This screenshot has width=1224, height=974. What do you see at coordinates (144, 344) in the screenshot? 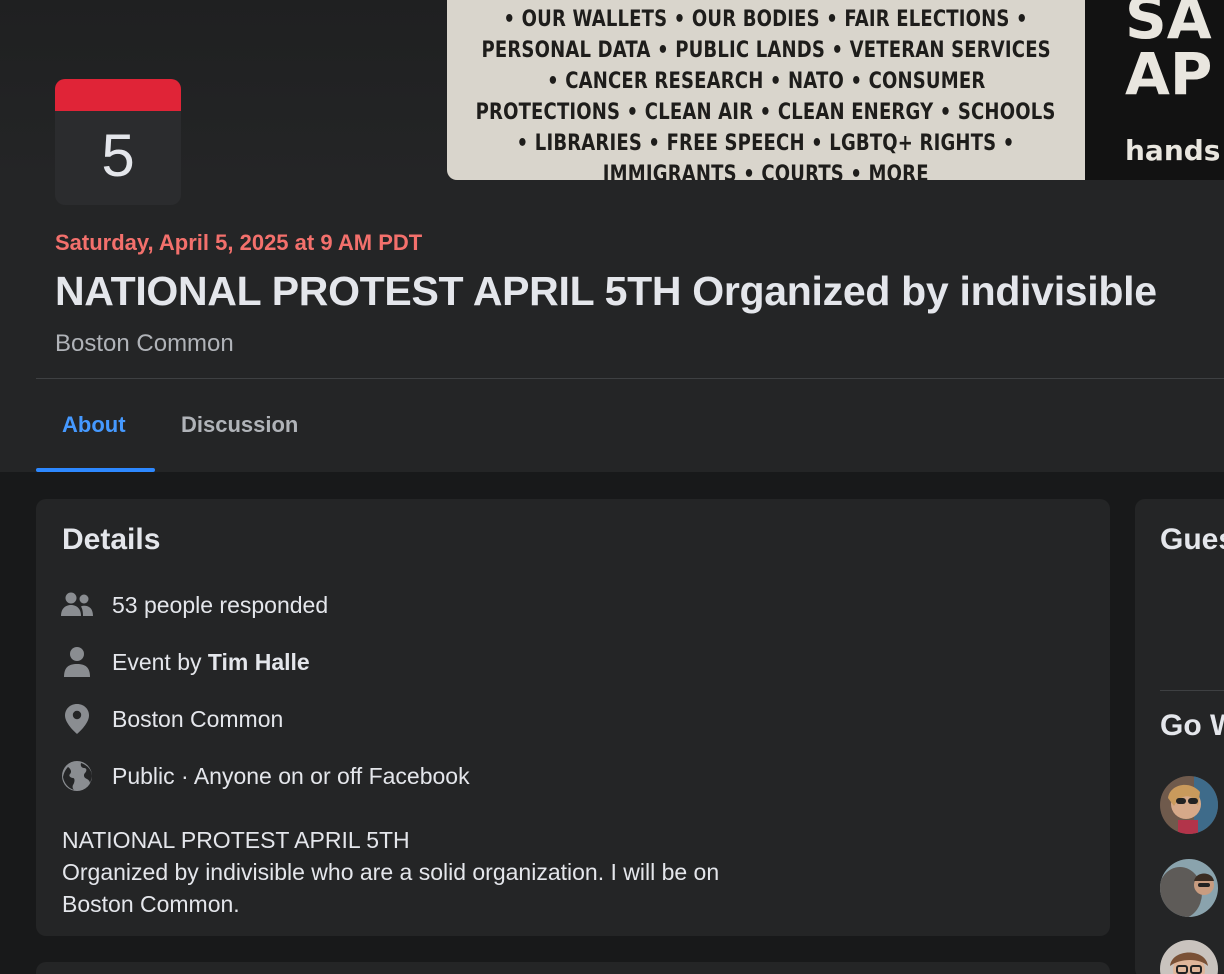
I see `event-location: Boston Common` at bounding box center [144, 344].